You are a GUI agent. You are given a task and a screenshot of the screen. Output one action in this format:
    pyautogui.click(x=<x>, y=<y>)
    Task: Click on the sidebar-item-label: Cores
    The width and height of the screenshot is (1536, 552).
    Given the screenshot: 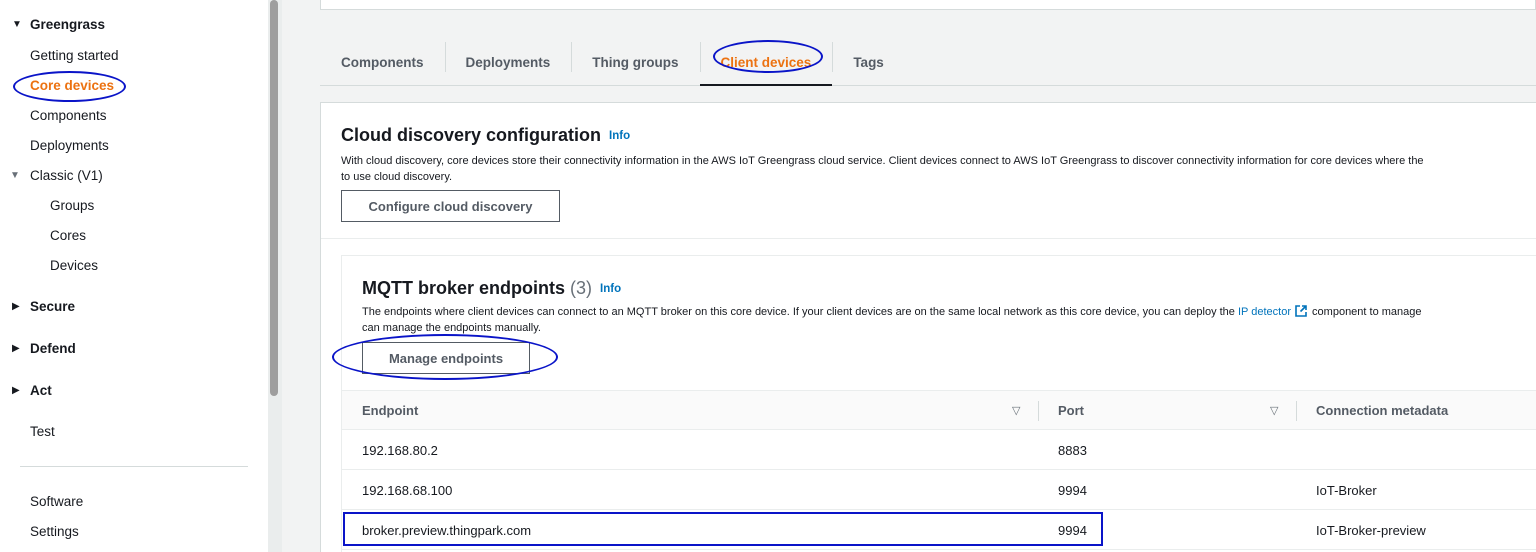 What is the action you would take?
    pyautogui.click(x=68, y=235)
    